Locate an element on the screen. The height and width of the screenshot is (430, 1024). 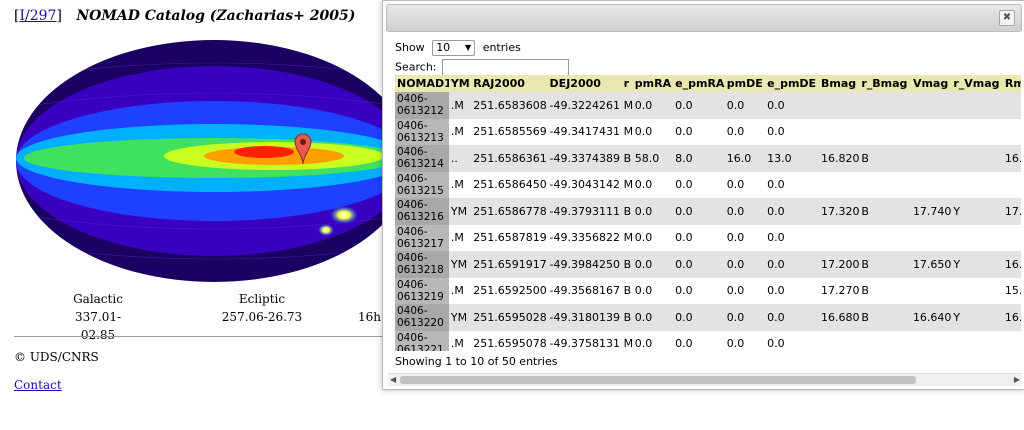
scrollbar-thumb is located at coordinates (658, 380).